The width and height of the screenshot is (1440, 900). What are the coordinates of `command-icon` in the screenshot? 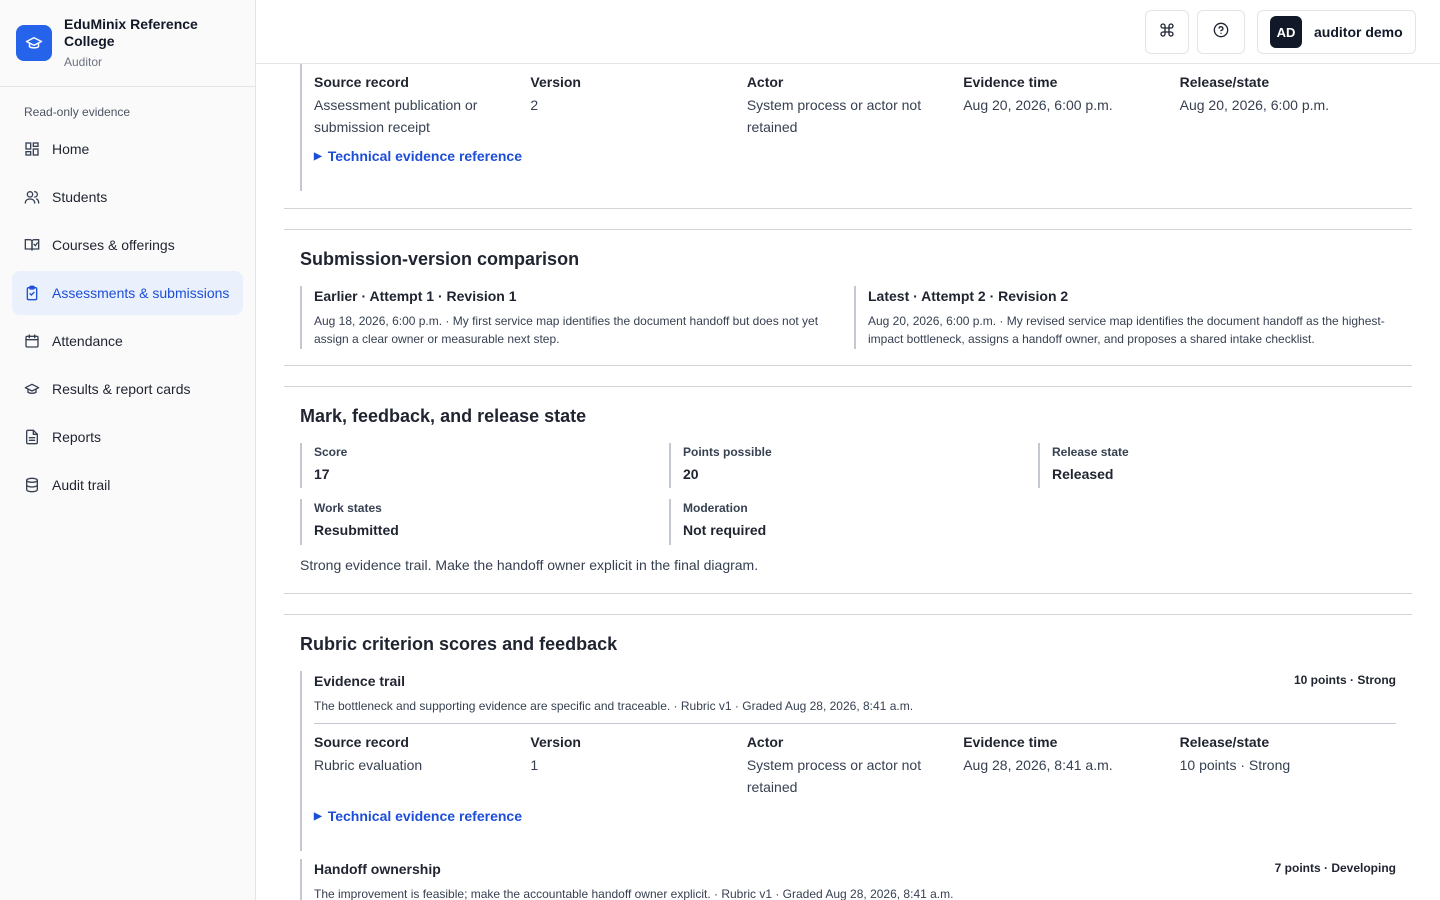 It's located at (1167, 32).